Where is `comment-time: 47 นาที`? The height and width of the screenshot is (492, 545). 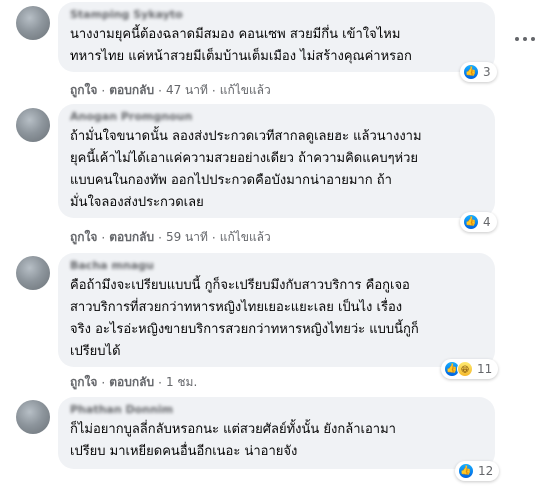
comment-time: 47 นาที is located at coordinates (187, 90).